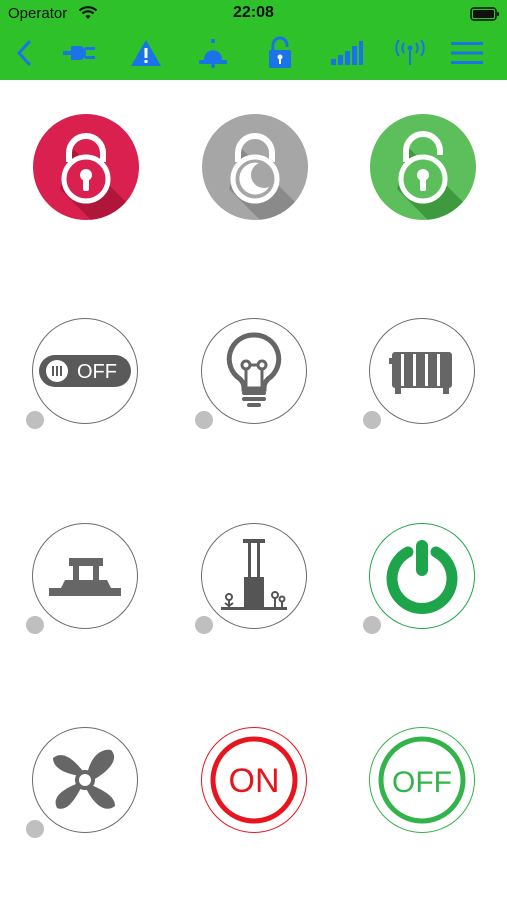 This screenshot has height=900, width=507. I want to click on gate-valve-icon, so click(85, 577).